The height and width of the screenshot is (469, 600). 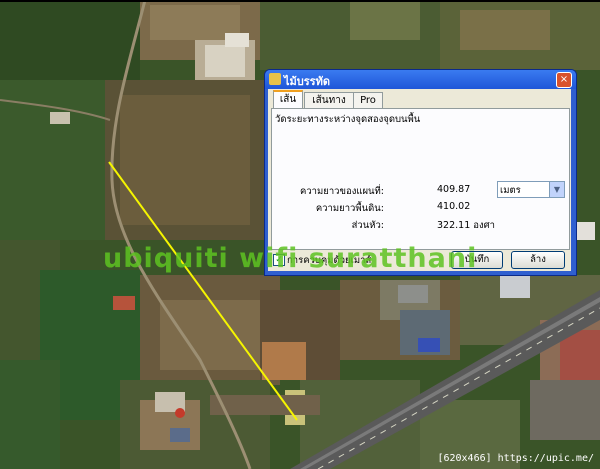 I want to click on ground-length-value: 410.02, so click(x=454, y=206).